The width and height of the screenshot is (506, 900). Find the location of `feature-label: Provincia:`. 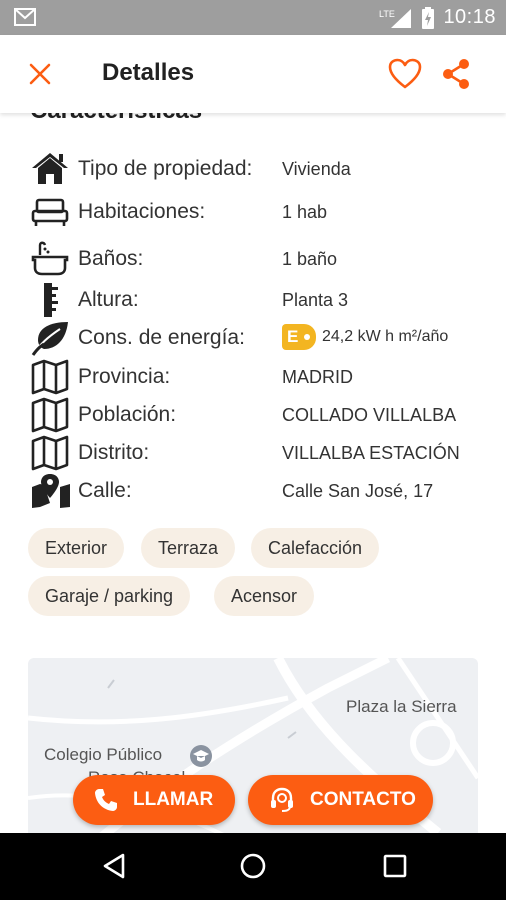

feature-label: Provincia: is located at coordinates (124, 376).